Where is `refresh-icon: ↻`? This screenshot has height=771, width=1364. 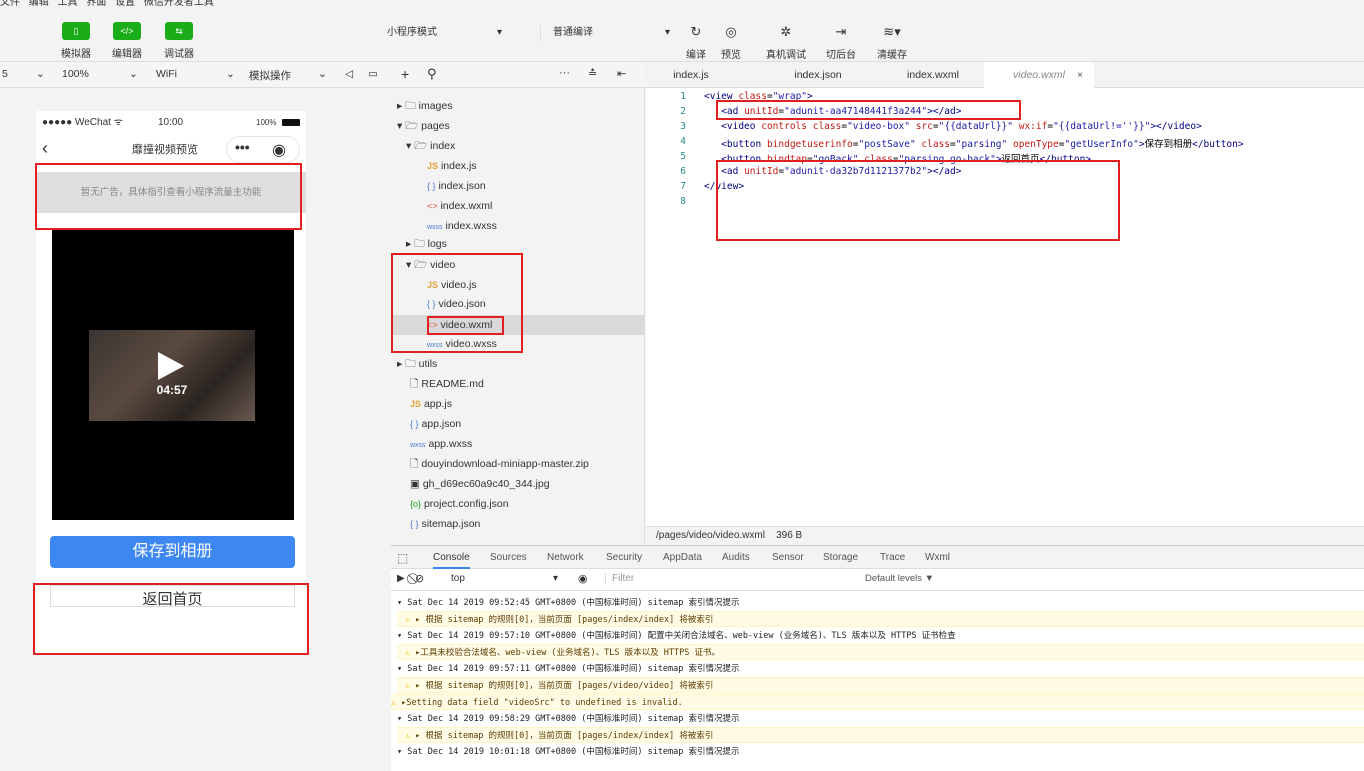
refresh-icon: ↻ is located at coordinates (696, 32).